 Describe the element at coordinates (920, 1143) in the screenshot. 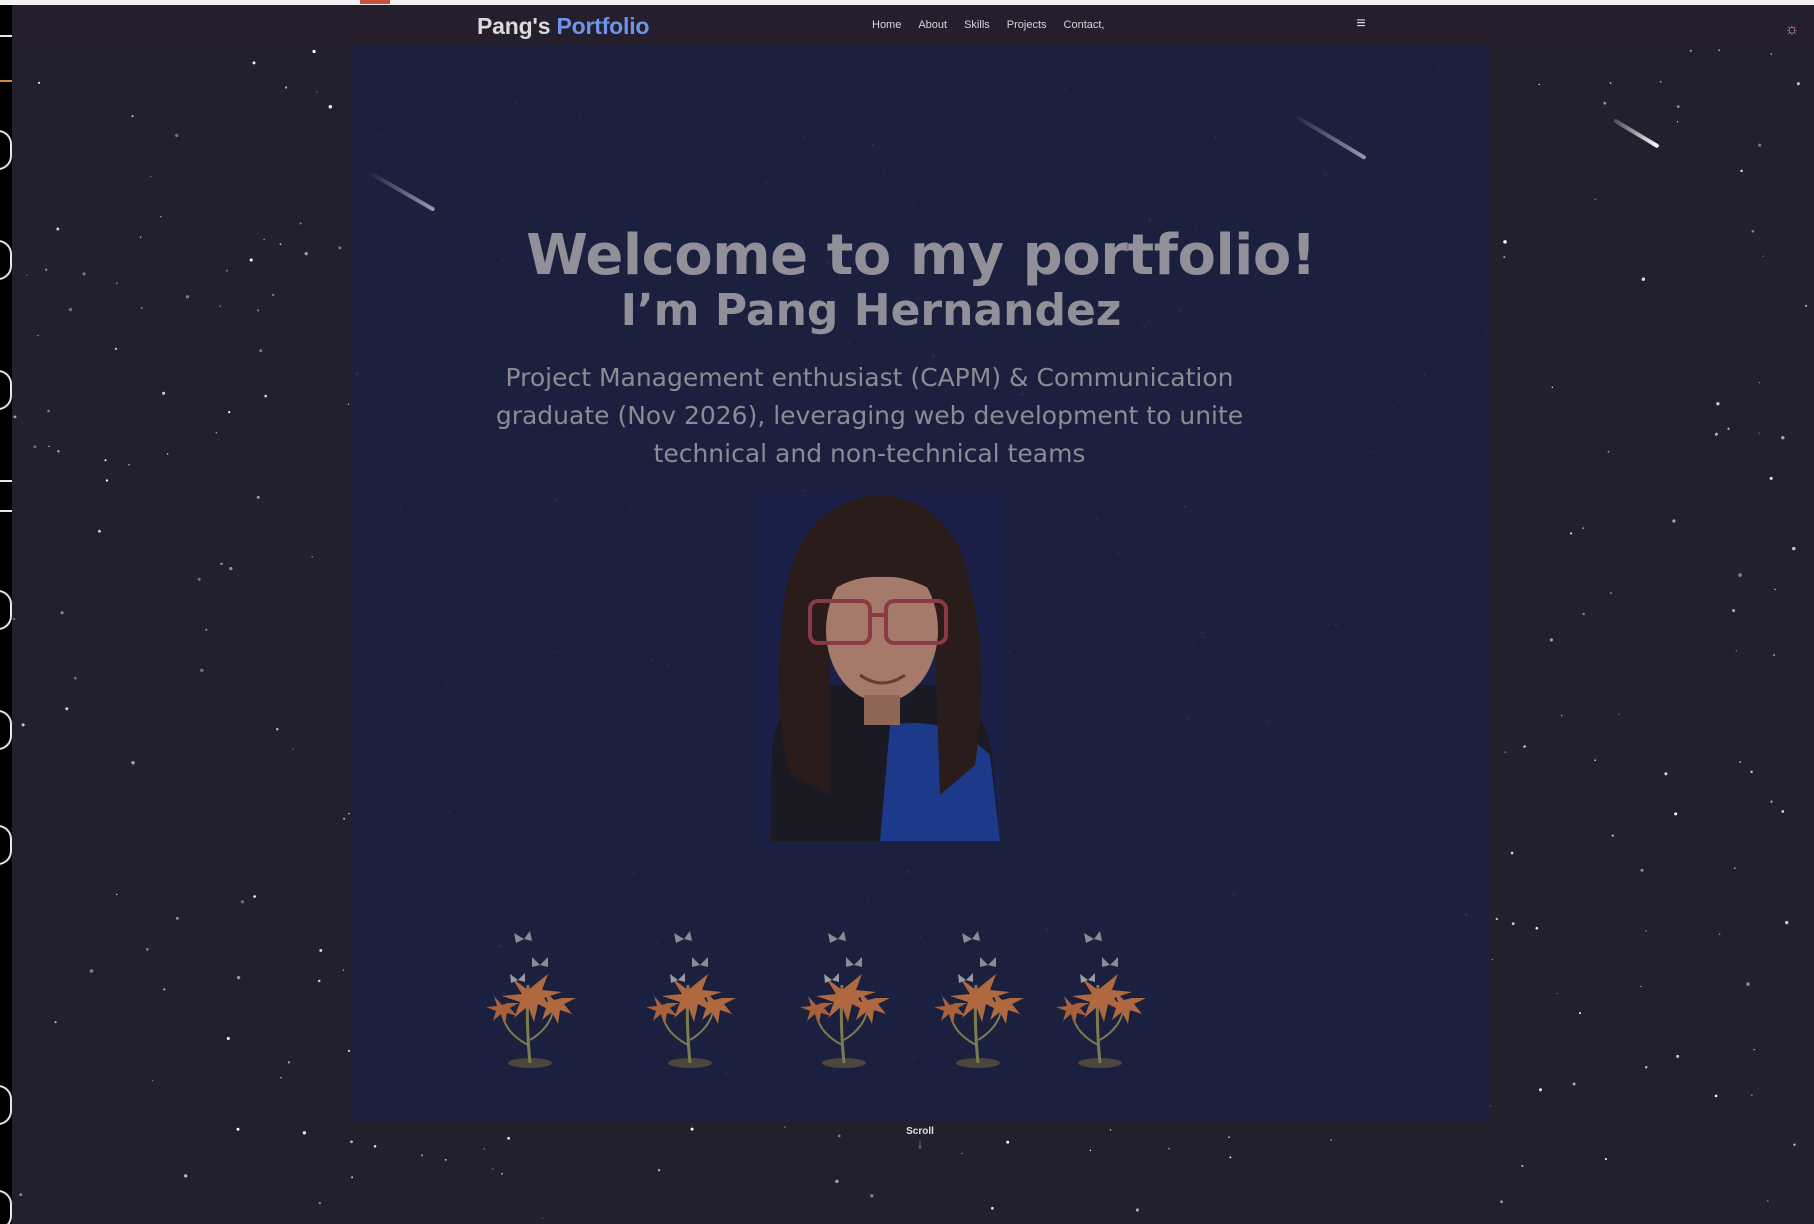

I see `arrow-down-icon: ↓` at that location.